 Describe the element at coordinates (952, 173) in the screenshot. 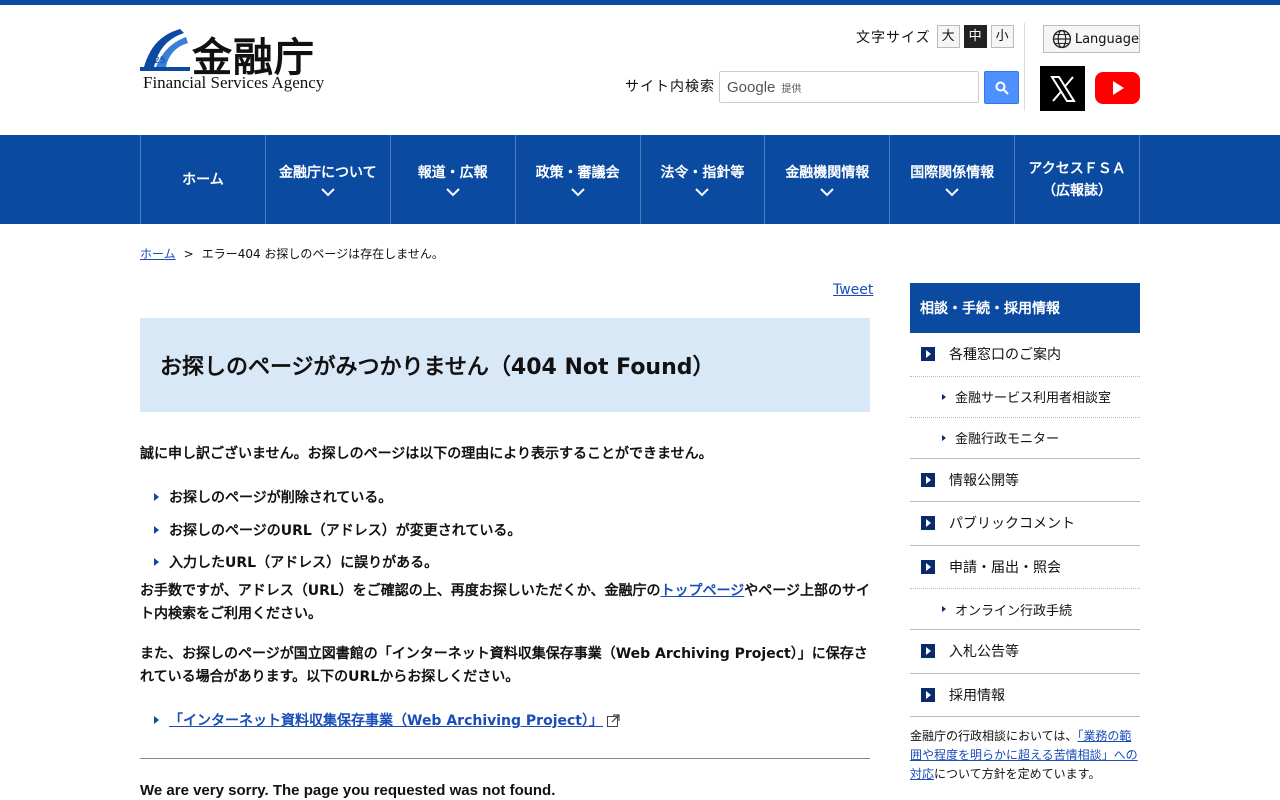

I see `nav-label: 国際関係情報` at that location.